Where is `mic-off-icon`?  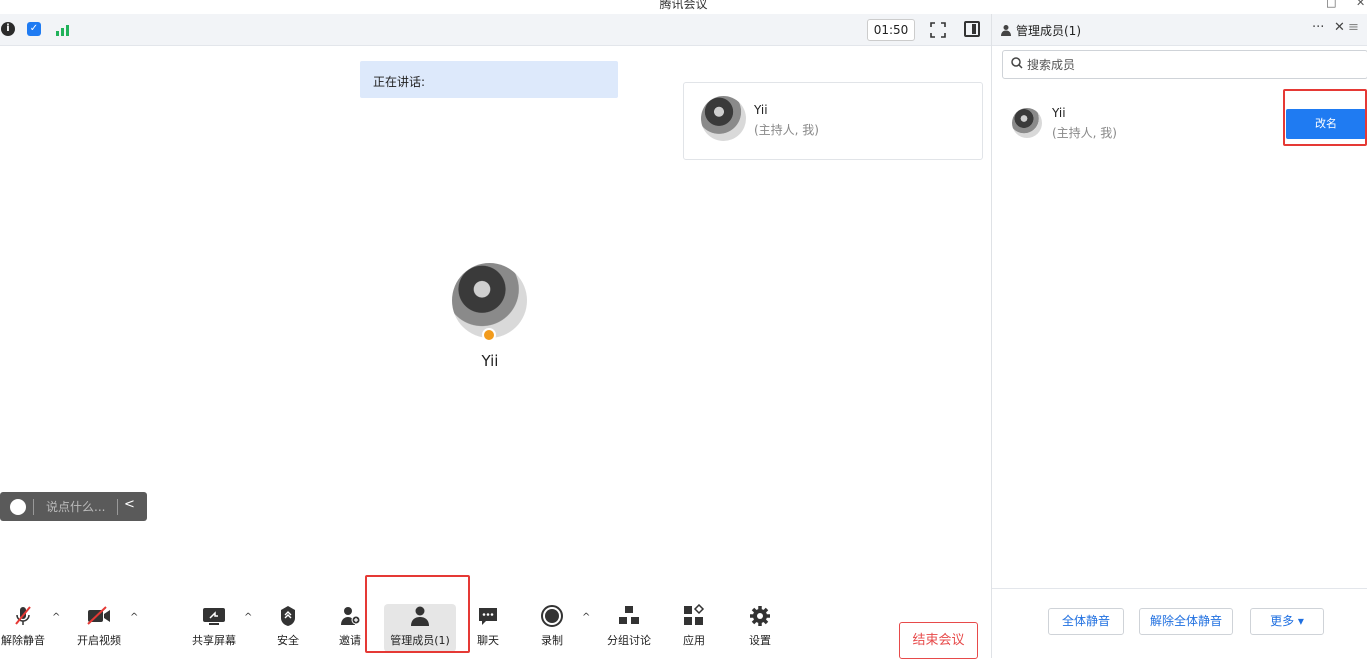
mic-off-icon is located at coordinates (23, 616).